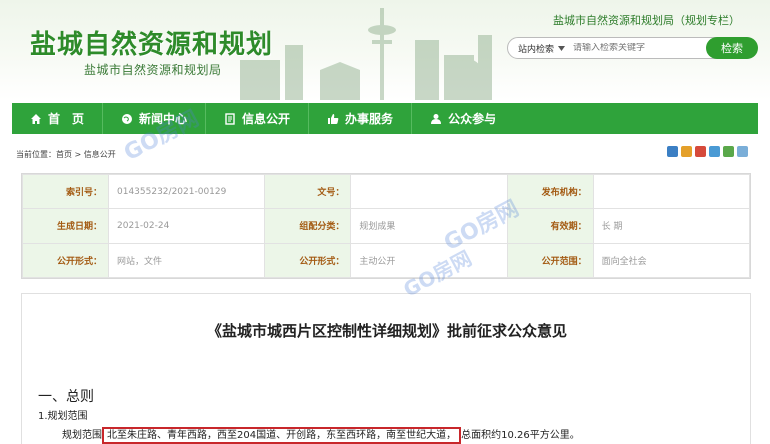  Describe the element at coordinates (230, 118) in the screenshot. I see `document-icon` at that location.